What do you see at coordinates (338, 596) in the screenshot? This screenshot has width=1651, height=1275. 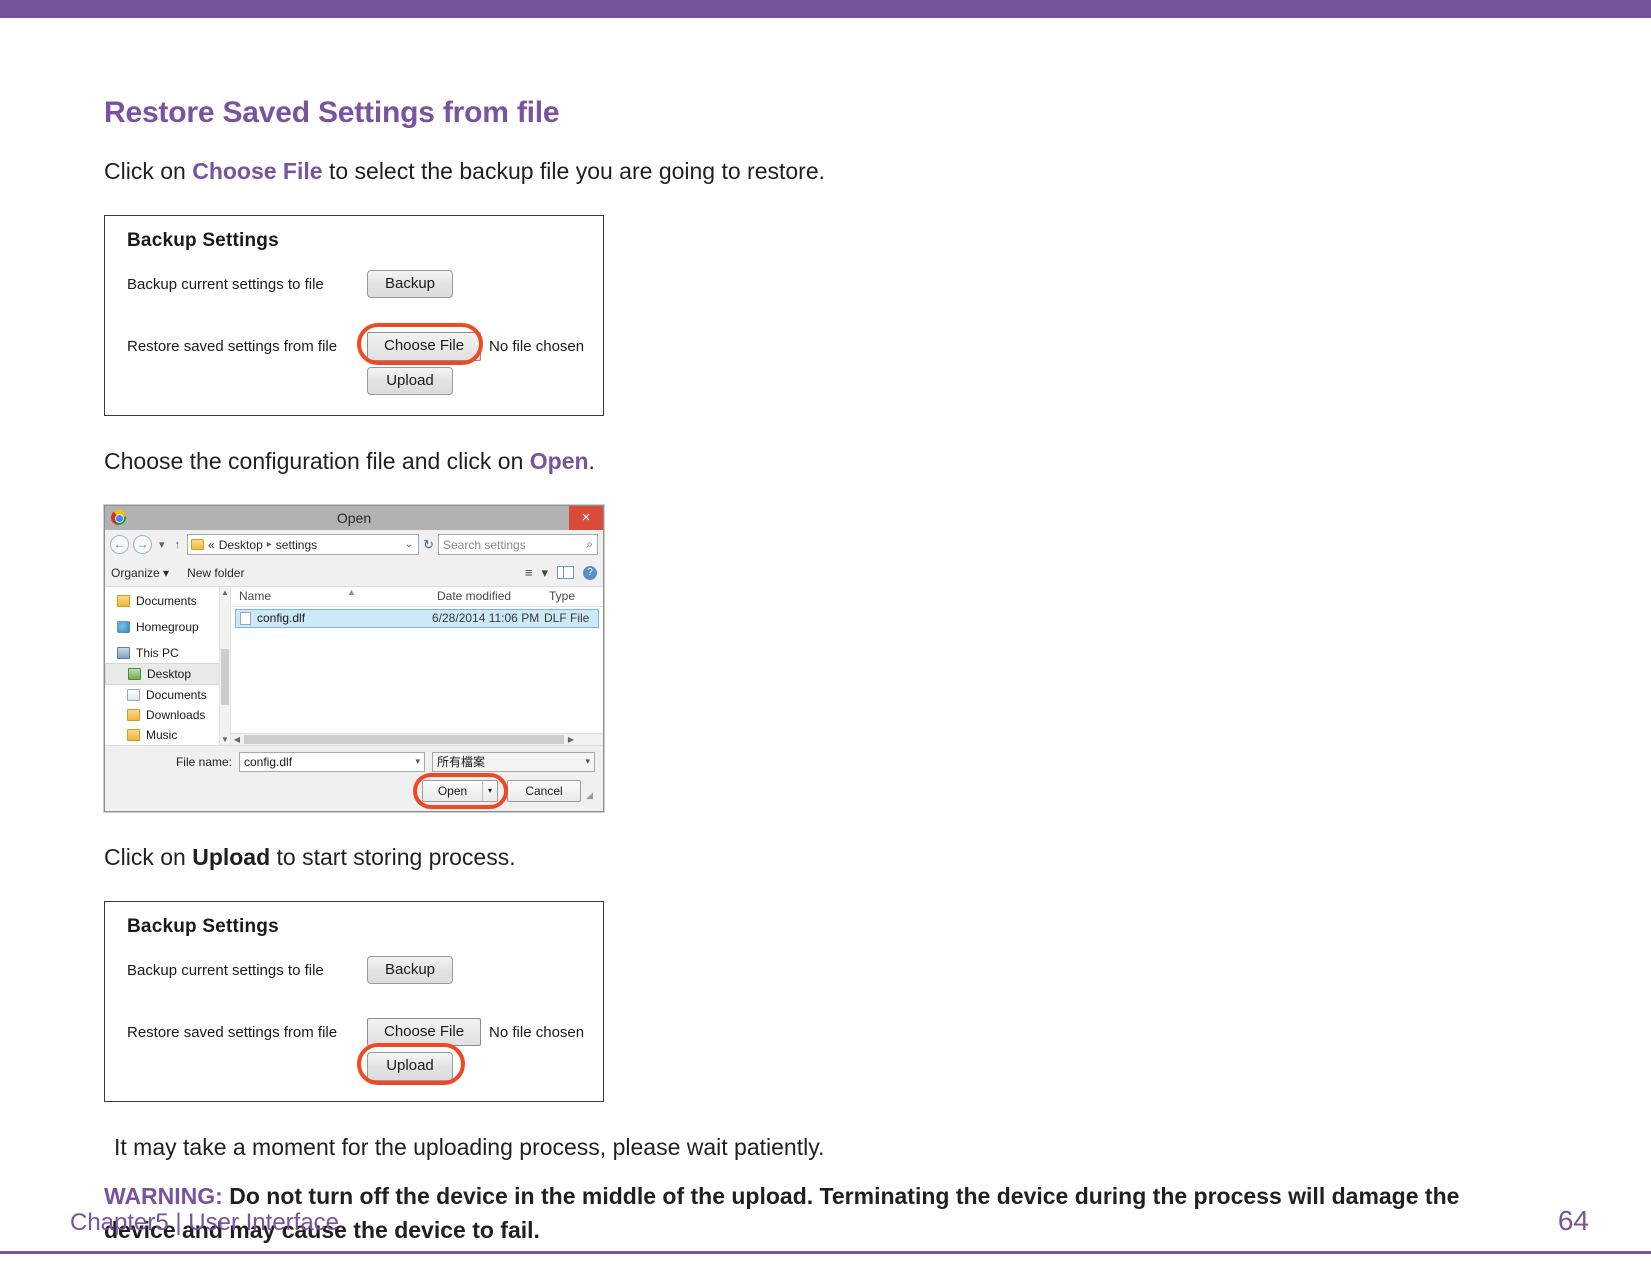 I see `column-header-name: Name` at bounding box center [338, 596].